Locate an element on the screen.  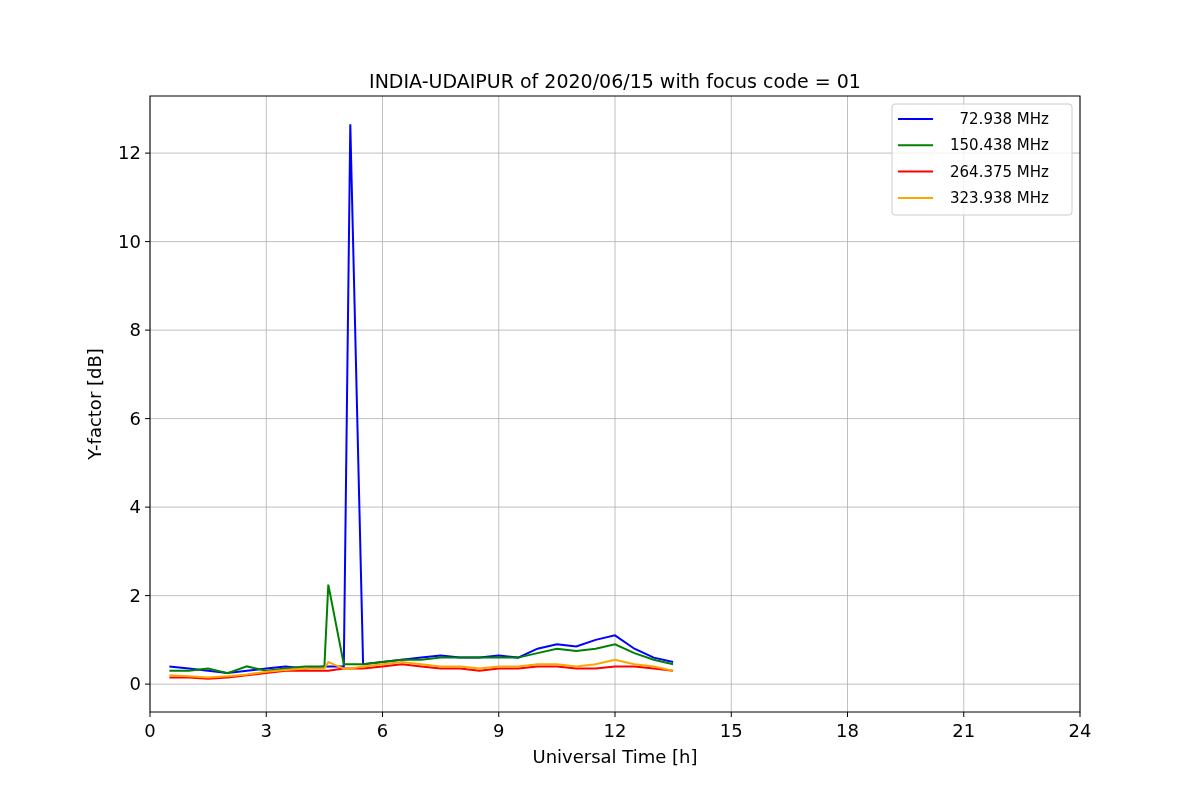
legend-label: 264.375 MHz is located at coordinates (999, 171).